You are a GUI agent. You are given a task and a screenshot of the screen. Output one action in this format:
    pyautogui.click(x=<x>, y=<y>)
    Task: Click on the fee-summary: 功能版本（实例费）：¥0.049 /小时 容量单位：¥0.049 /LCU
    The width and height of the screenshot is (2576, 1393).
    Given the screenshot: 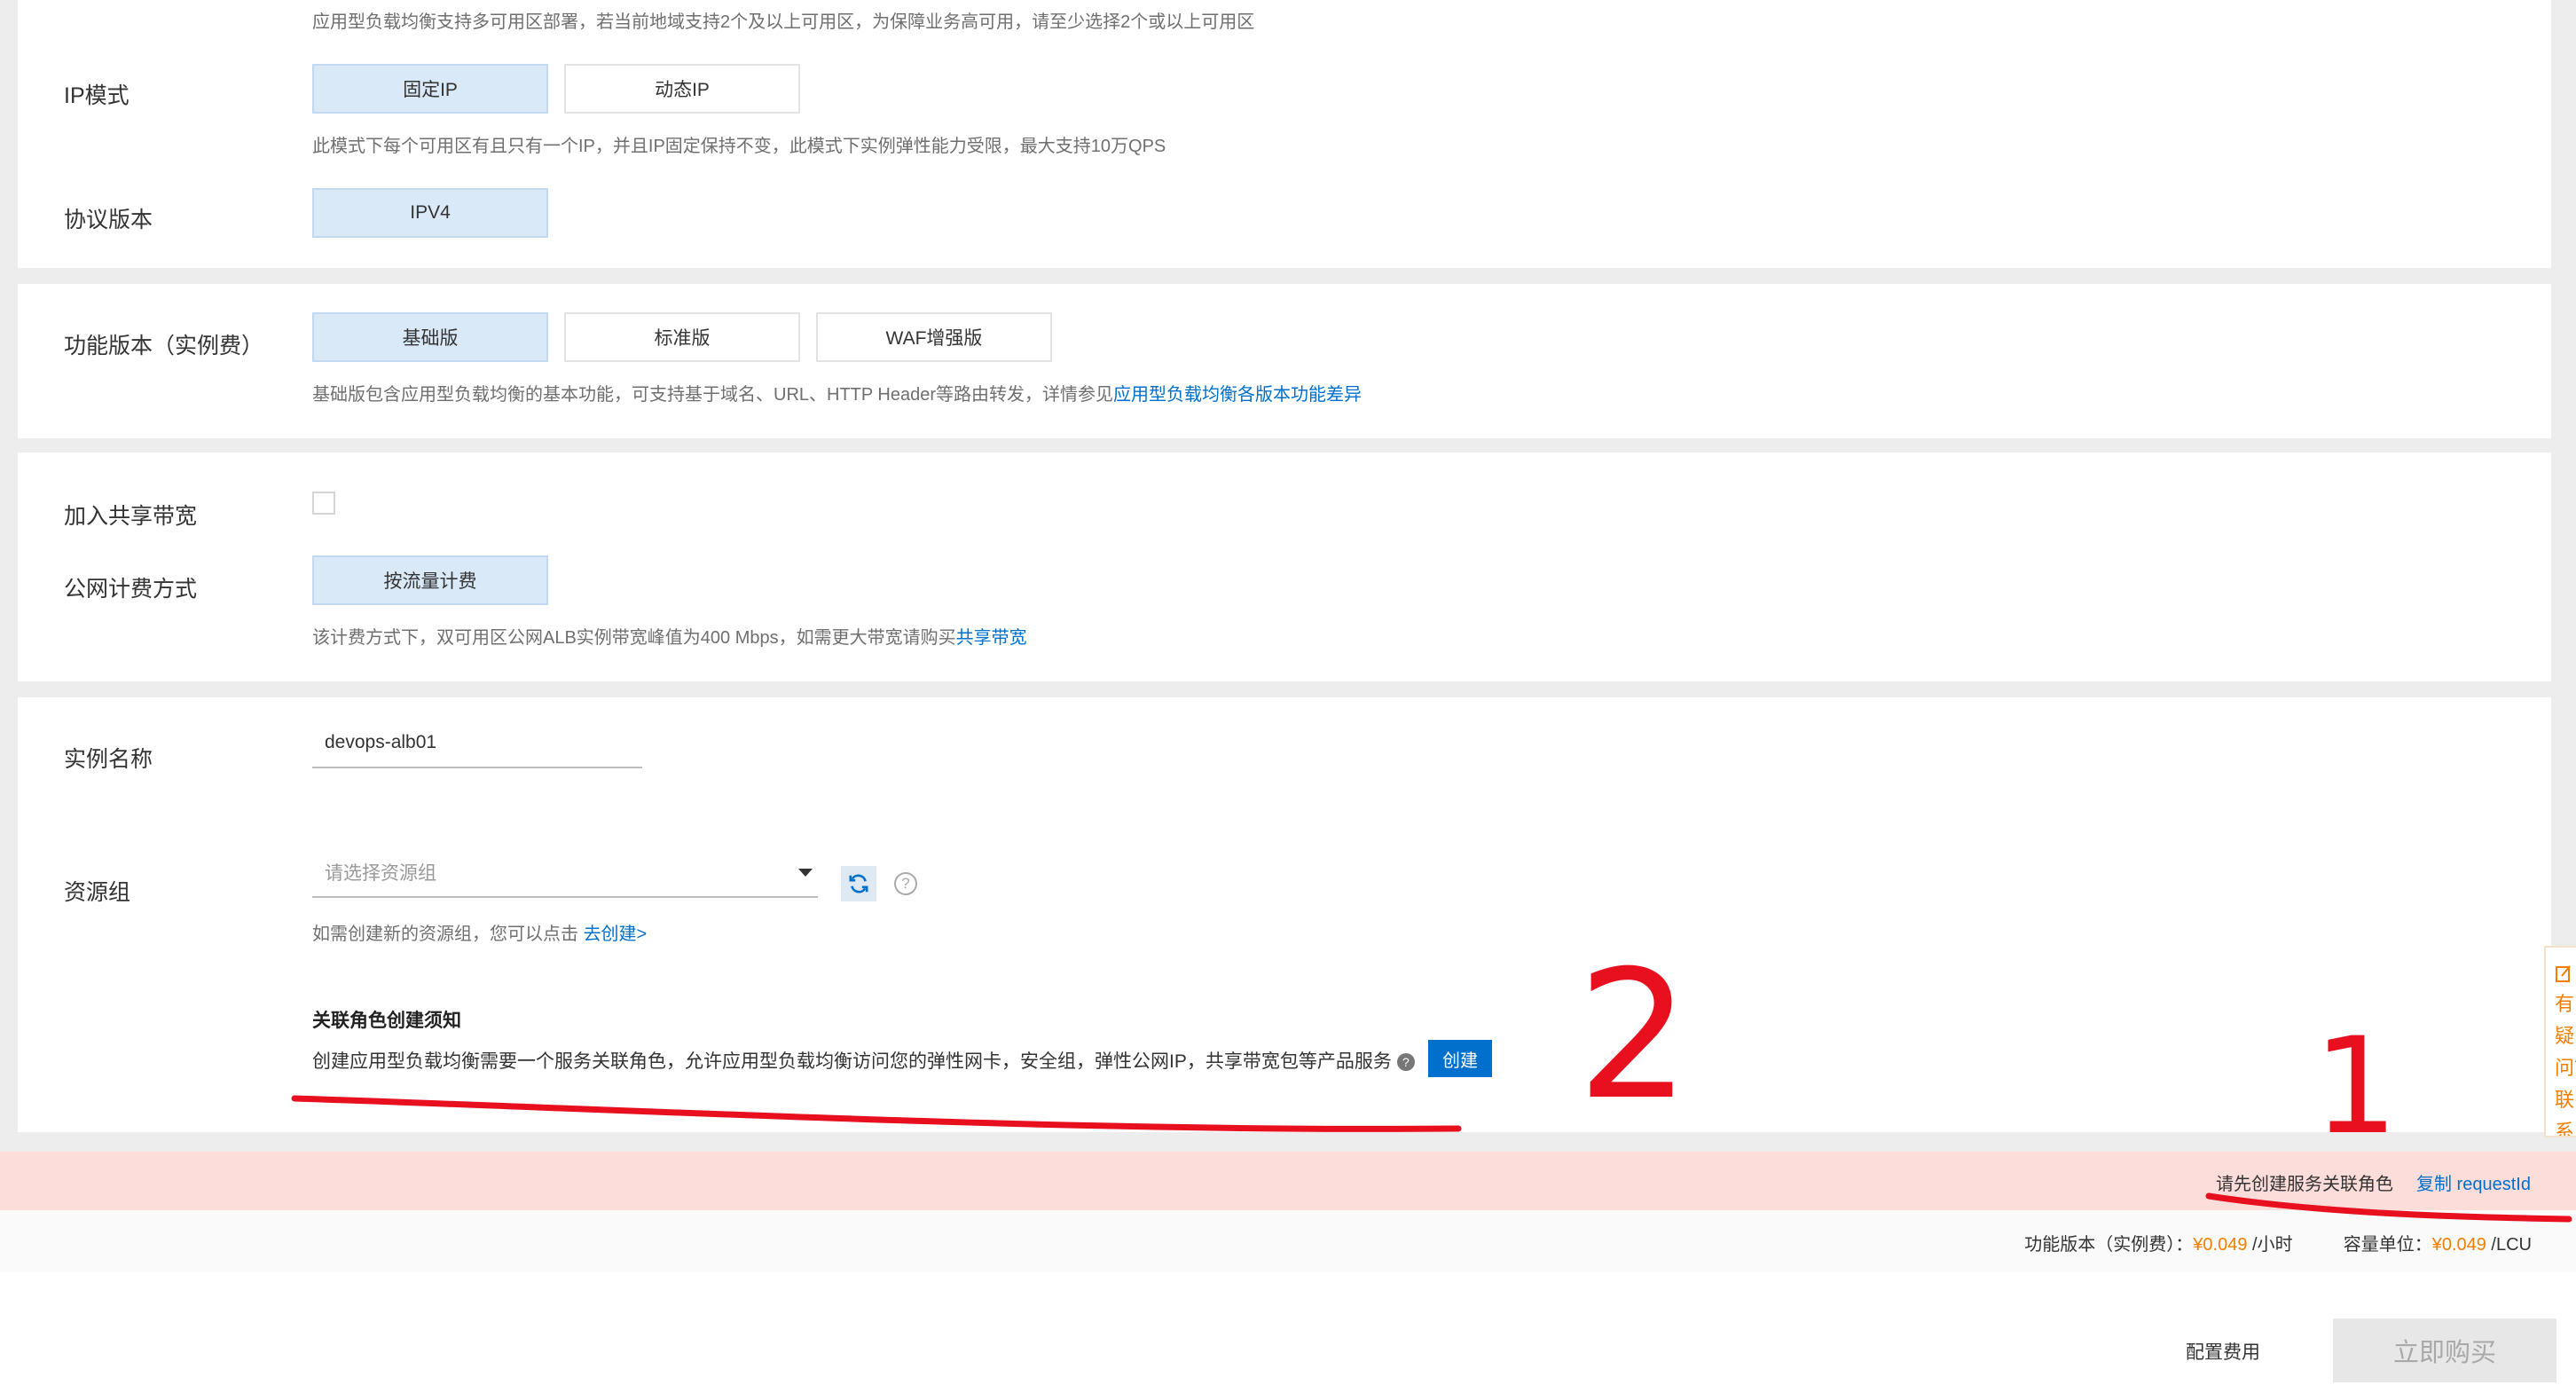 What is the action you would take?
    pyautogui.click(x=2278, y=1242)
    